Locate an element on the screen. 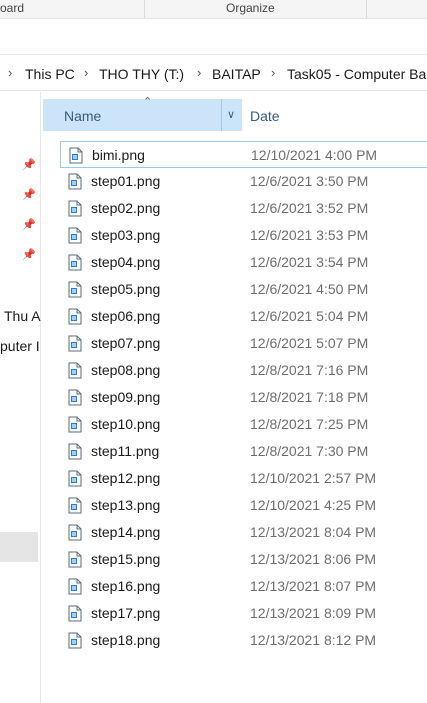 The height and width of the screenshot is (703, 427). file-date: 12/6/2021 3:53 PM is located at coordinates (309, 235).